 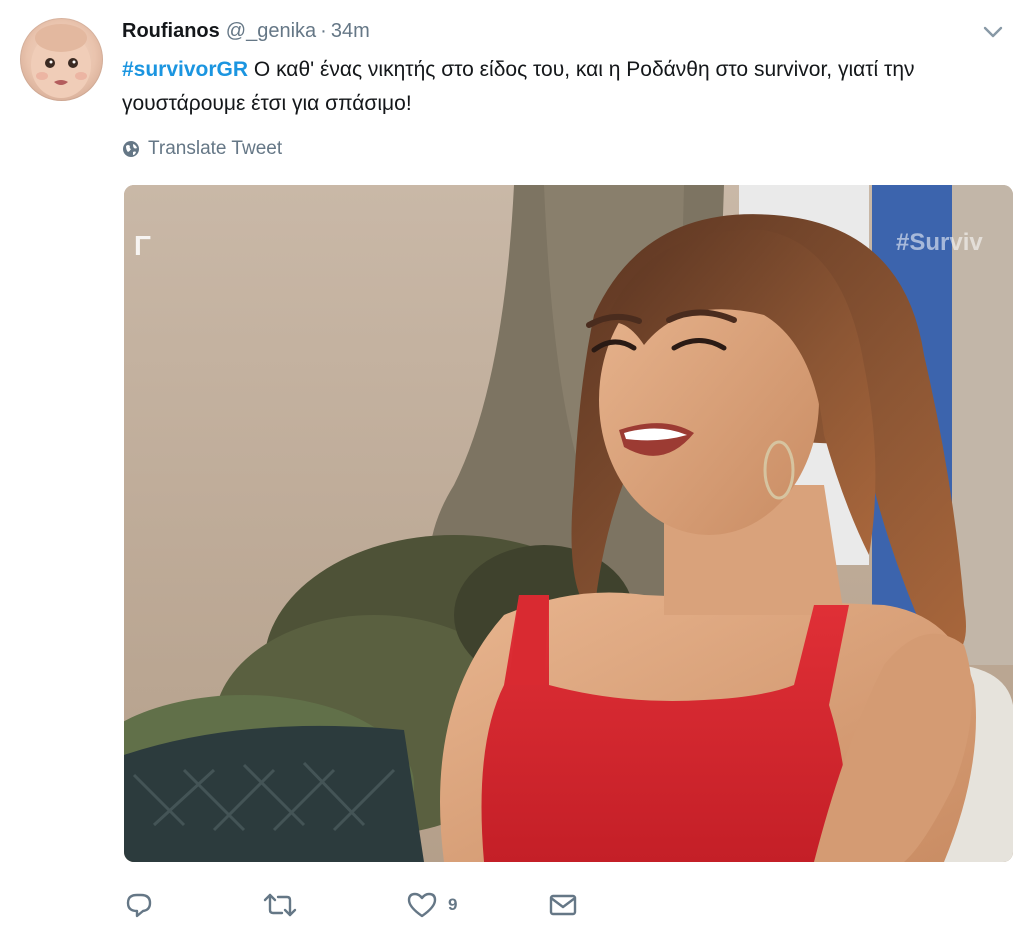 I want to click on hashtag-link: #survivorGR, so click(x=185, y=69).